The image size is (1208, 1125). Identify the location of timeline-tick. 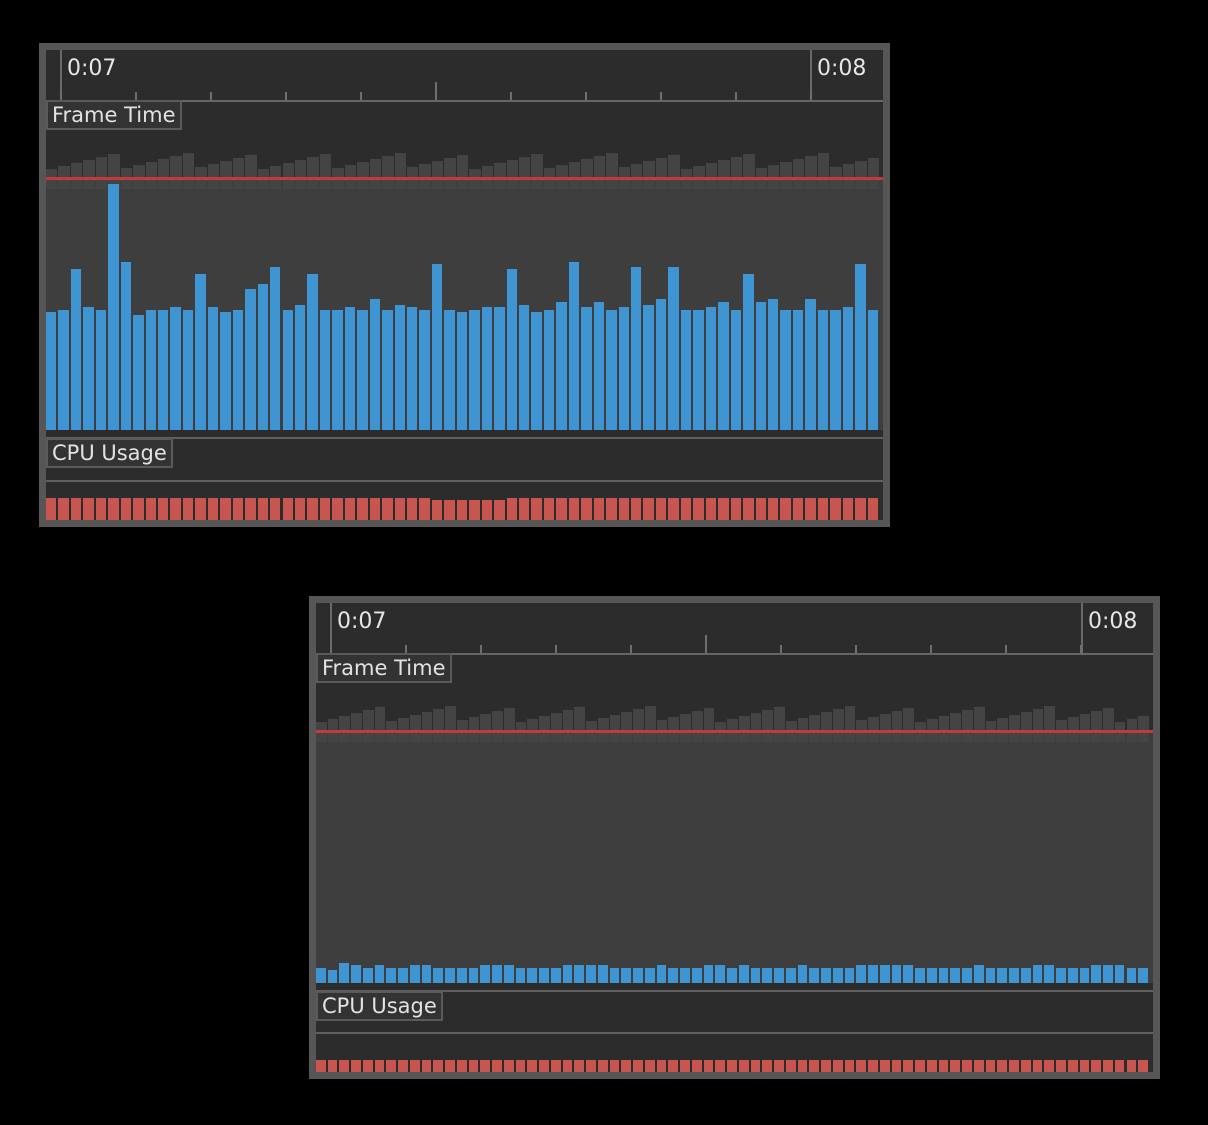
(406, 649).